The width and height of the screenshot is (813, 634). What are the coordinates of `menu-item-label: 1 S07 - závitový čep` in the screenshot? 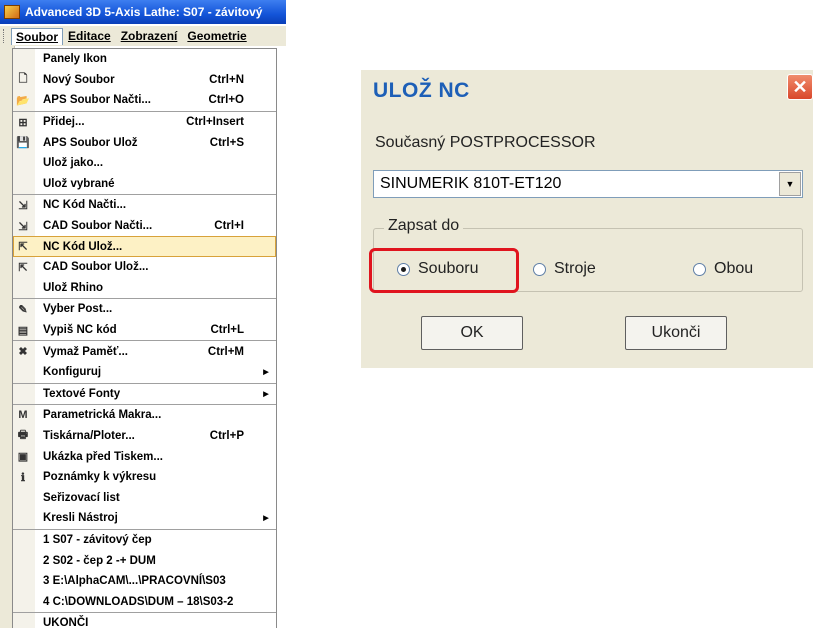 It's located at (97, 539).